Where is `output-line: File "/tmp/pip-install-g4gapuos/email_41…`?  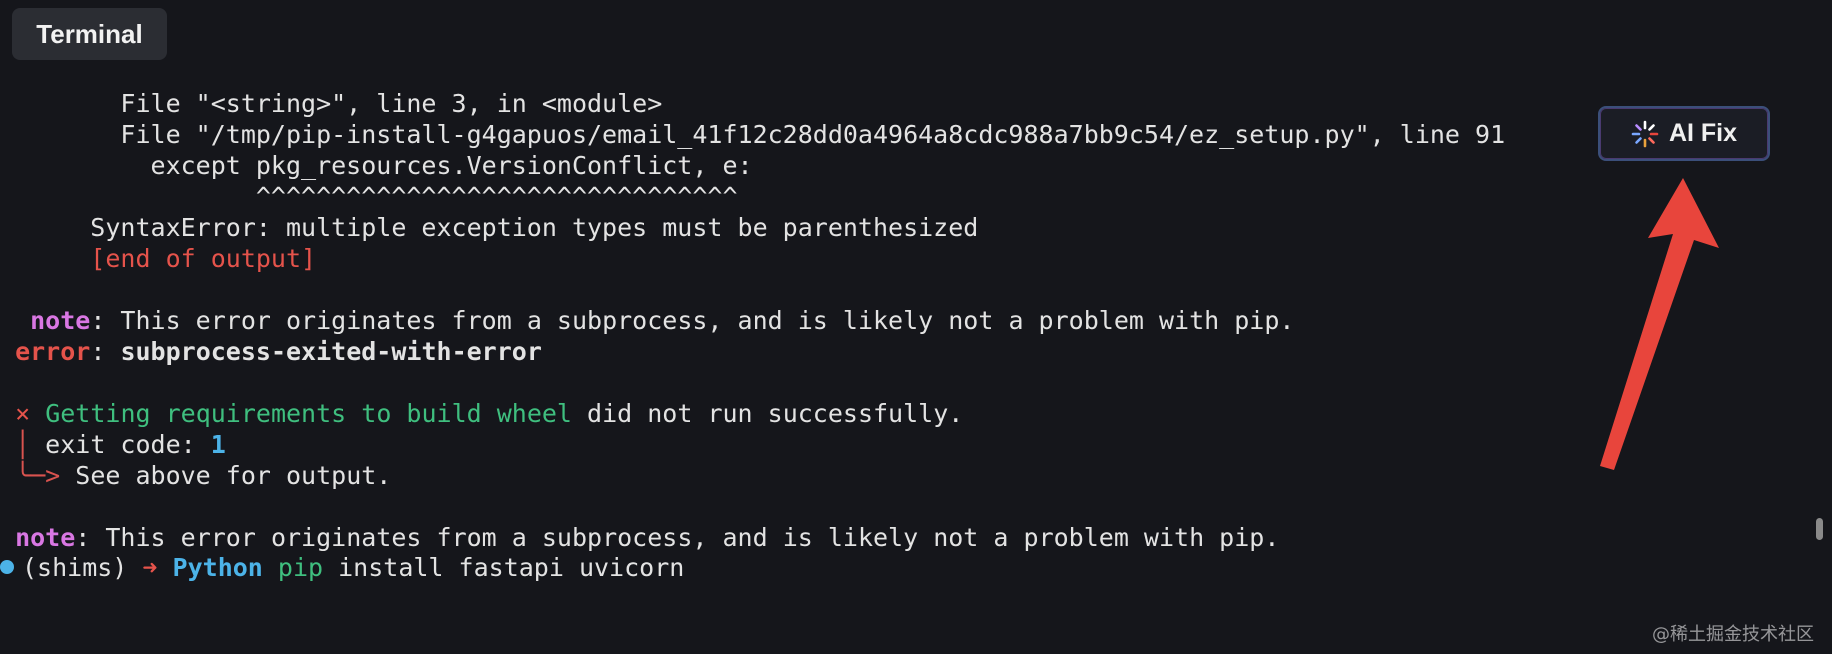
output-line: File "/tmp/pip-install-g4gapuos/email_41… is located at coordinates (753, 134).